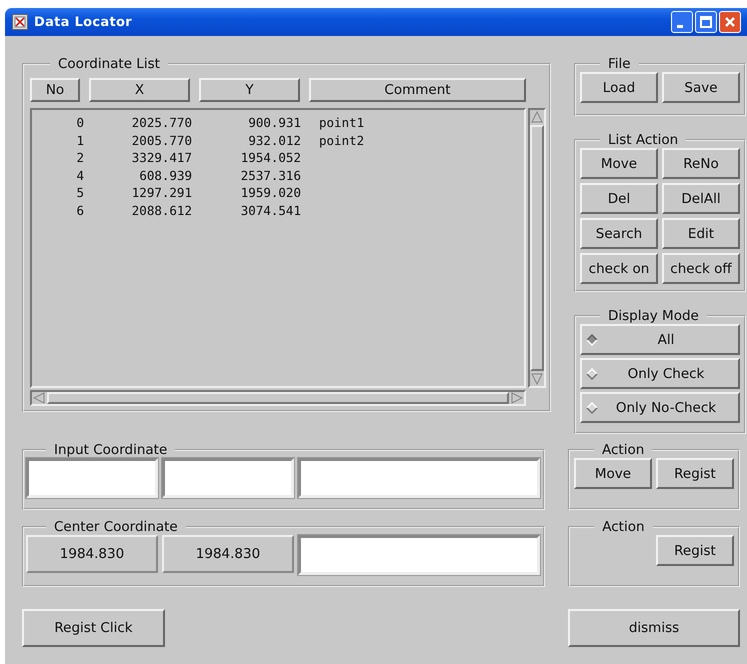 The image size is (747, 664). What do you see at coordinates (139, 90) in the screenshot?
I see `column-header: X` at bounding box center [139, 90].